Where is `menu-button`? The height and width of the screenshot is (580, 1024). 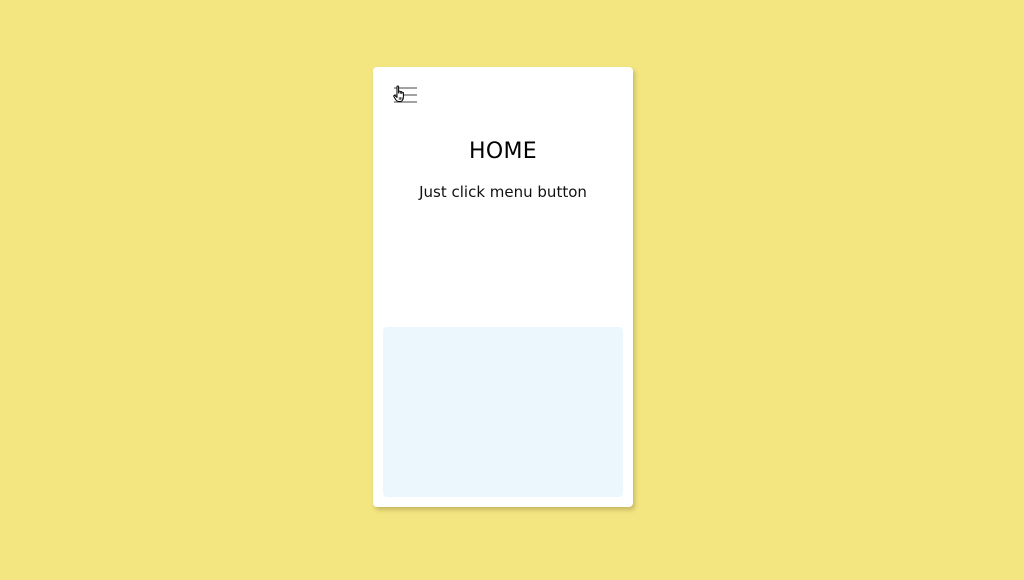 menu-button is located at coordinates (407, 98).